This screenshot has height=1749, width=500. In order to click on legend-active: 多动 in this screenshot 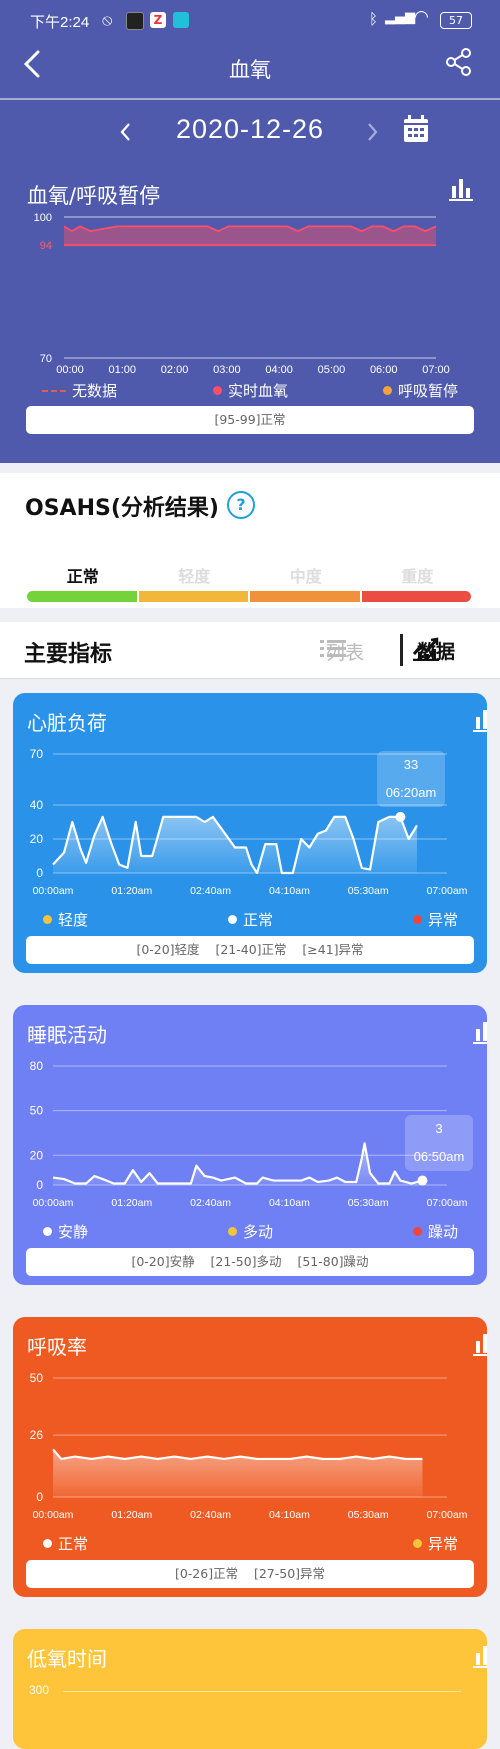, I will do `click(250, 1231)`.